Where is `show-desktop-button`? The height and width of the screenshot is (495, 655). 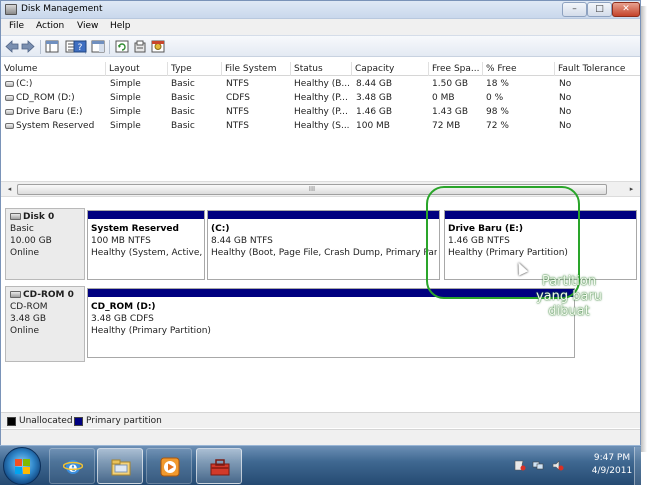 show-desktop-button is located at coordinates (637, 466).